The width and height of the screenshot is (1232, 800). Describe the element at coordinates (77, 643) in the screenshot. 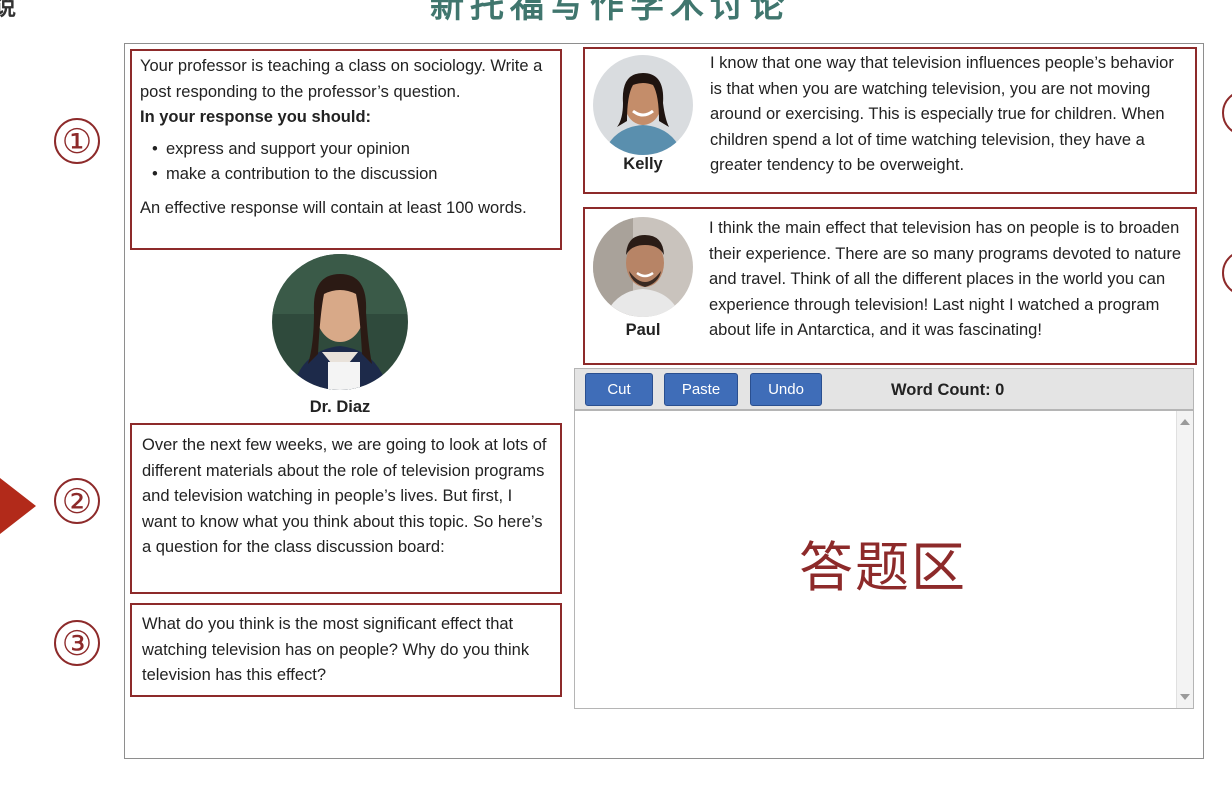

I see `marker-3: ③` at that location.